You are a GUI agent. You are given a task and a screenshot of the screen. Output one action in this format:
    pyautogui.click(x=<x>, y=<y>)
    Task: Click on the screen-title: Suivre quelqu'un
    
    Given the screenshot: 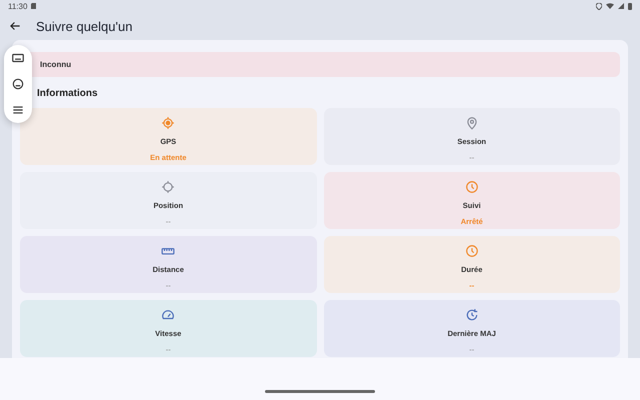 What is the action you would take?
    pyautogui.click(x=84, y=26)
    